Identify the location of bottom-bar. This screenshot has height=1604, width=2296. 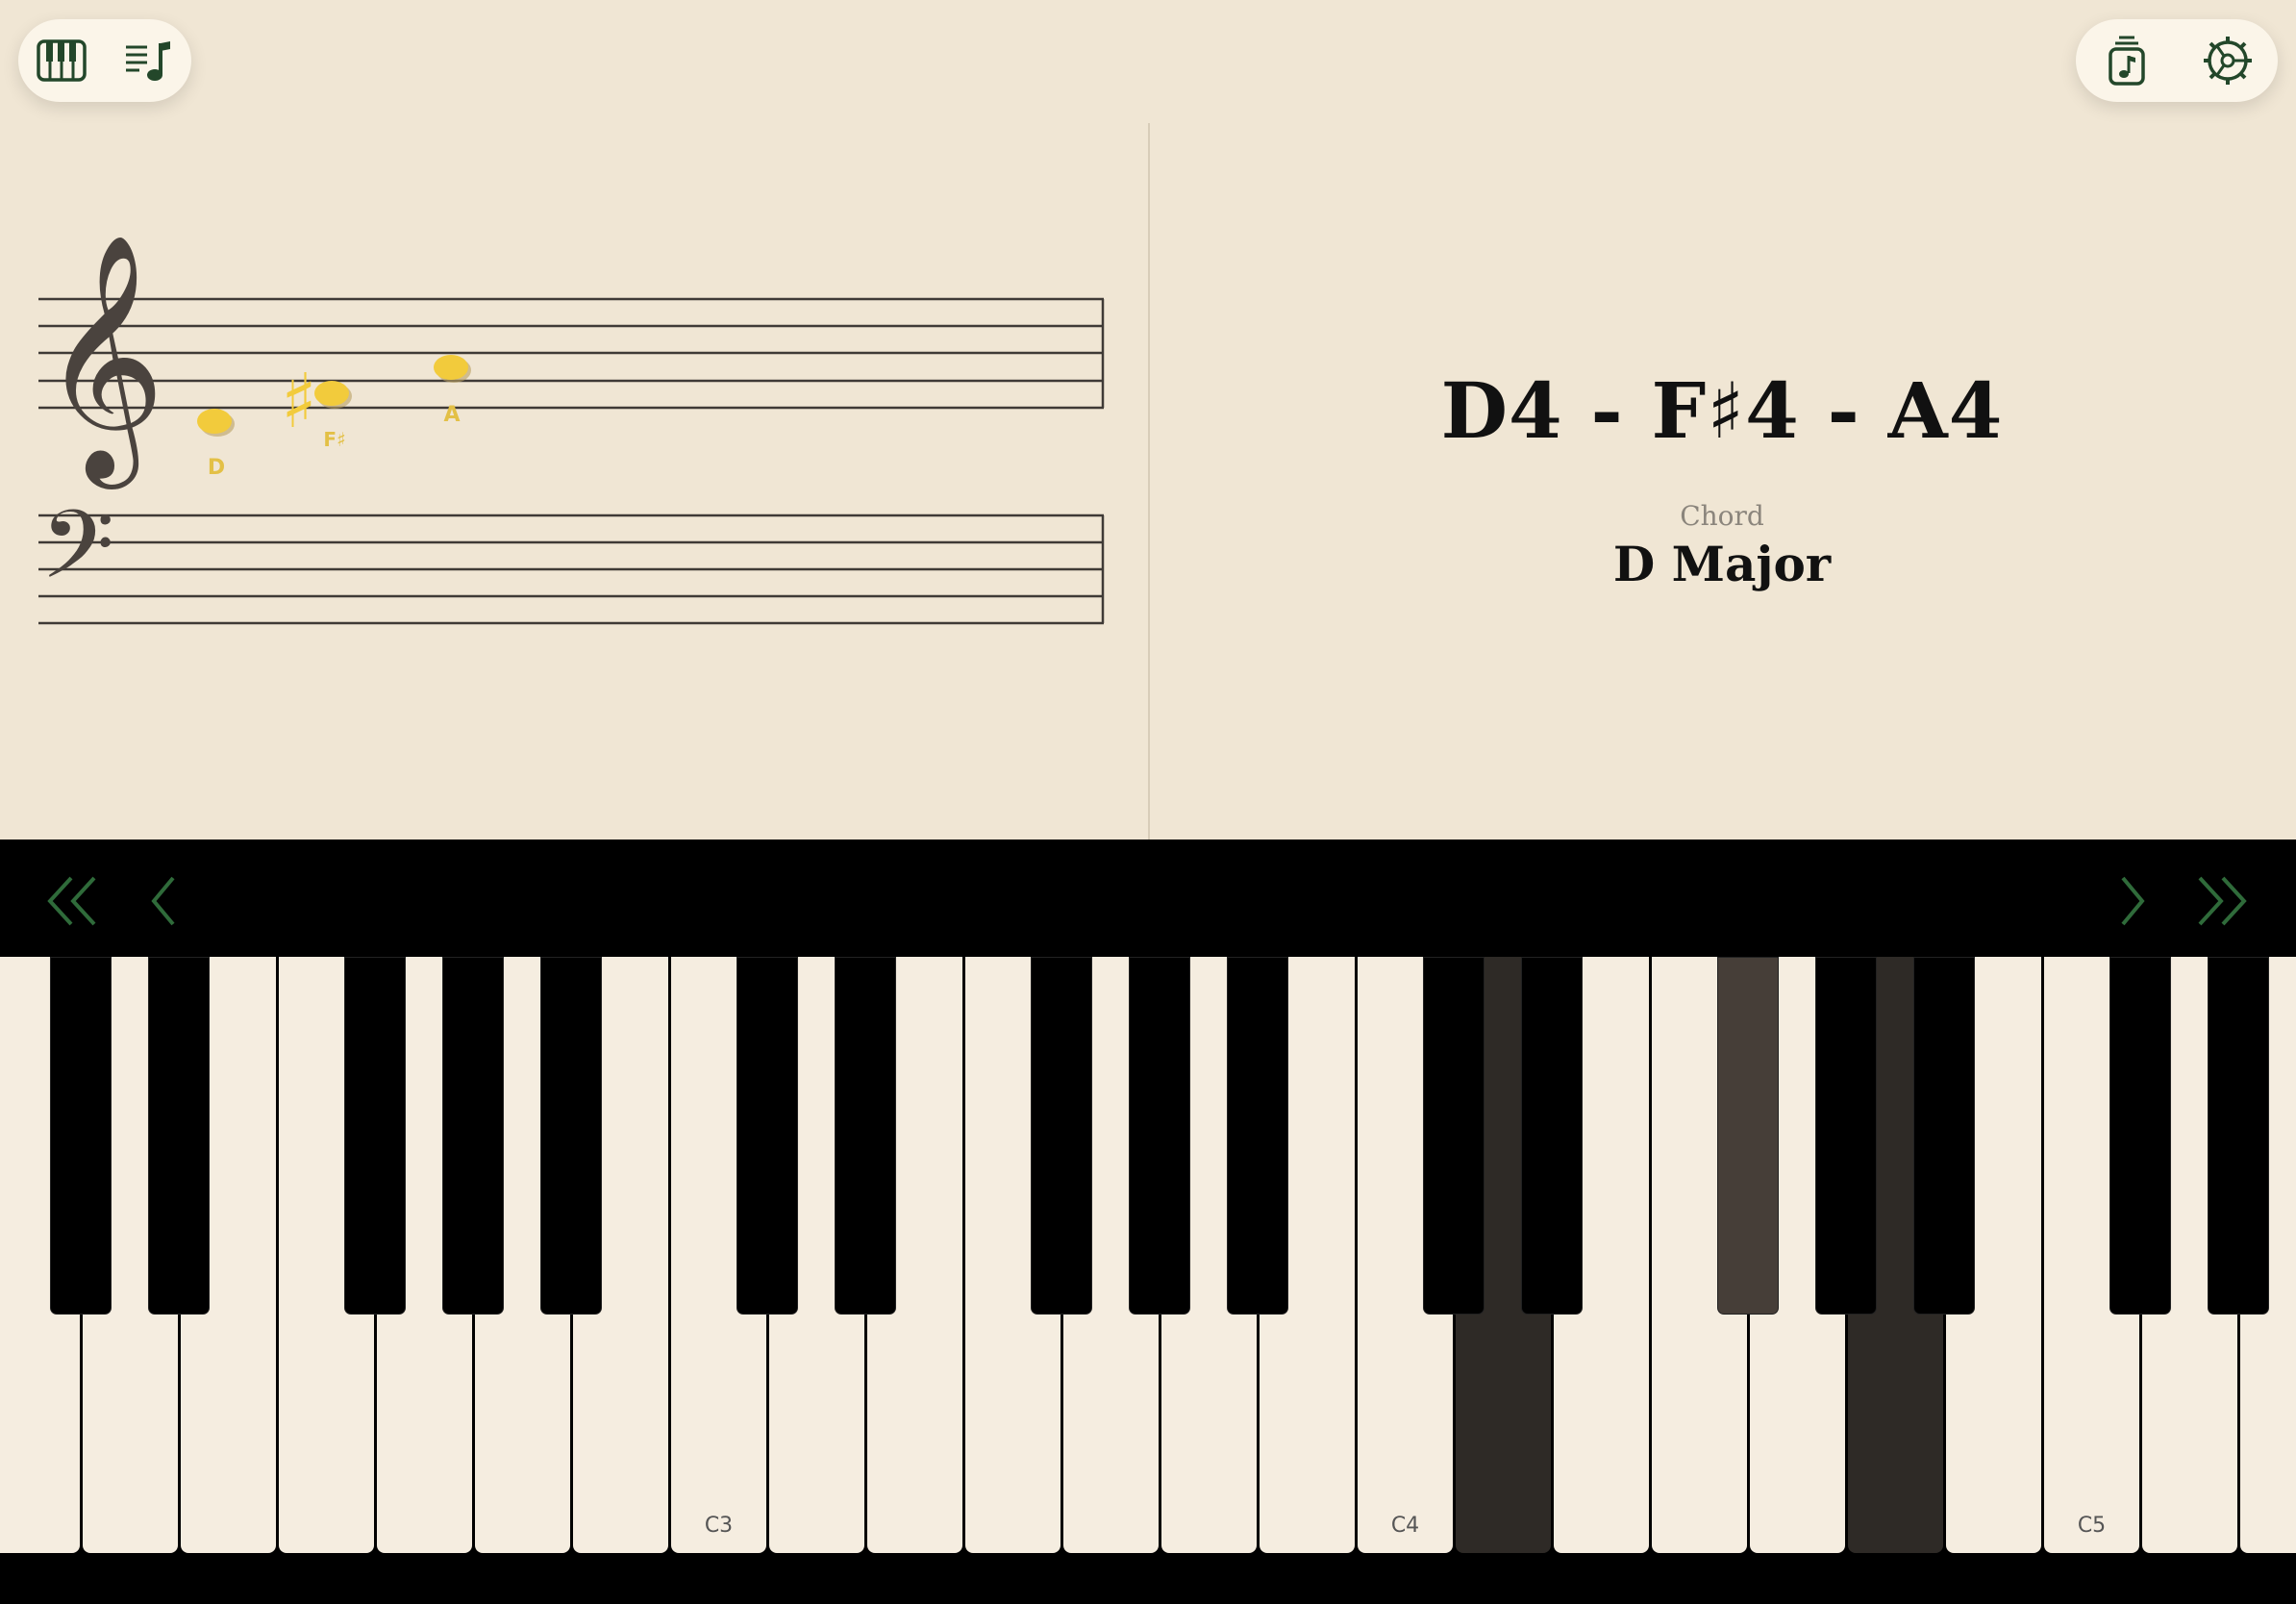
(1148, 1579).